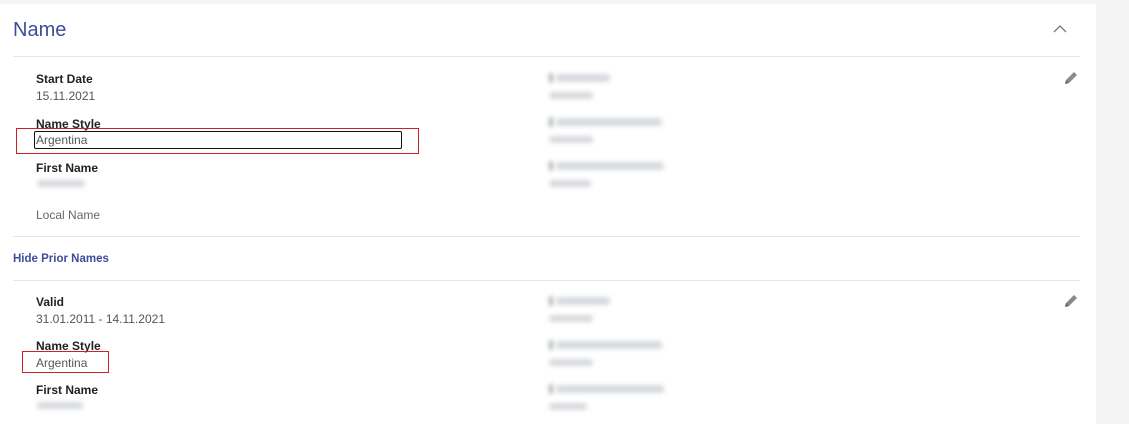 Image resolution: width=1129 pixels, height=424 pixels. What do you see at coordinates (68, 215) in the screenshot?
I see `local-name-label: Local Name` at bounding box center [68, 215].